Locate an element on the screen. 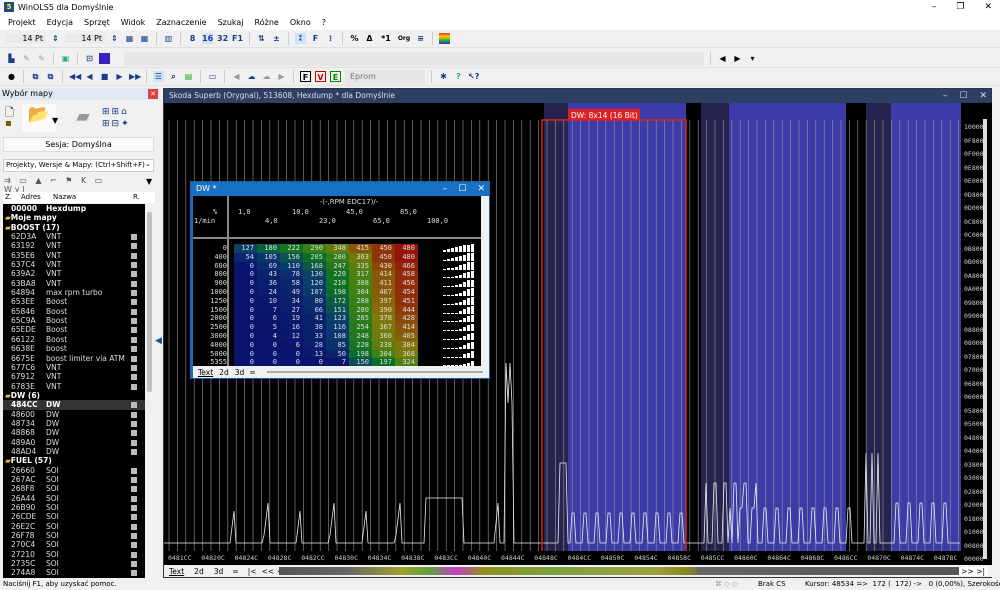 The image size is (1000, 590). list-item: 639A2 VNT is located at coordinates (74, 273).